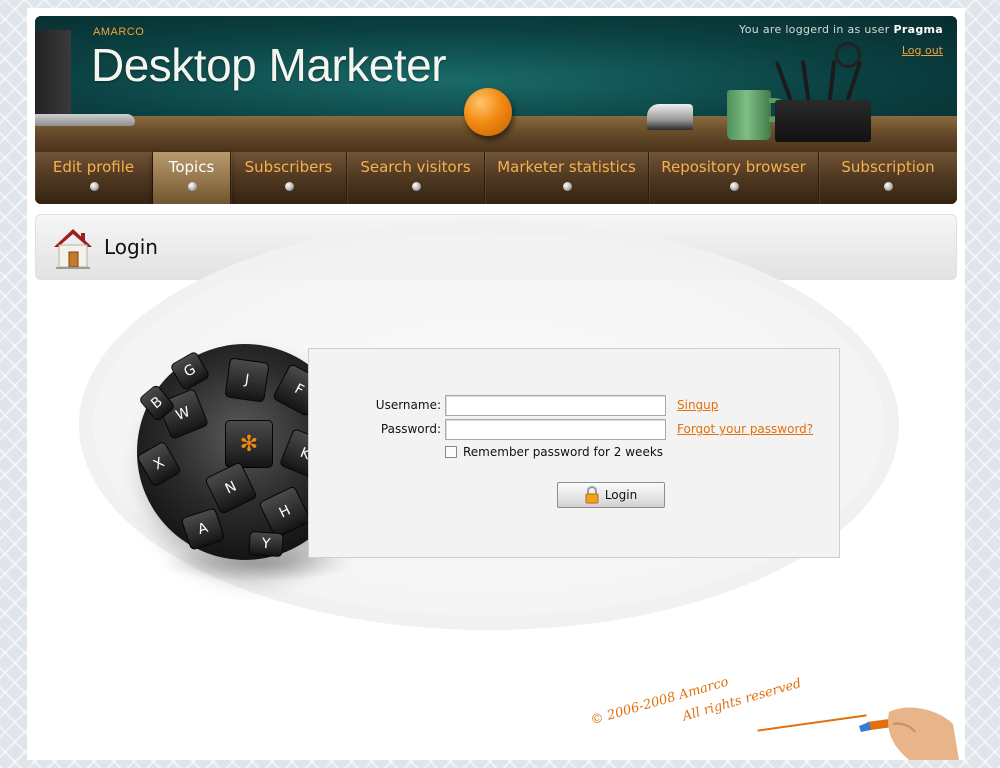  Describe the element at coordinates (285, 512) in the screenshot. I see `keyboard-key: H` at that location.